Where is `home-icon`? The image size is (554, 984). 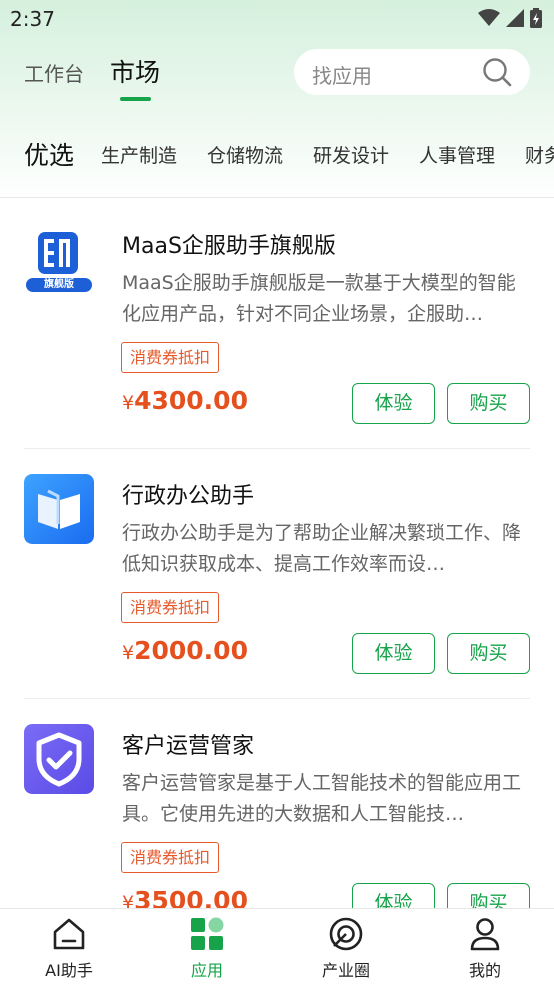
home-icon is located at coordinates (69, 934).